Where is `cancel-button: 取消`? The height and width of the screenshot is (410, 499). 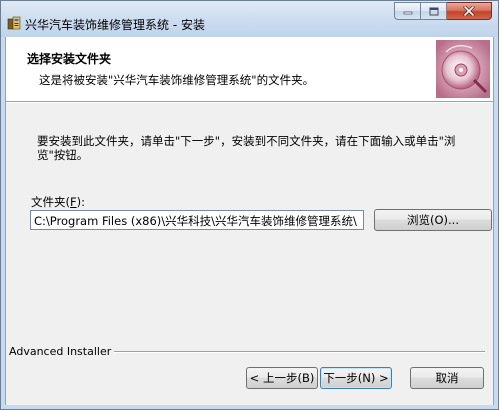
cancel-button: 取消 is located at coordinates (447, 378).